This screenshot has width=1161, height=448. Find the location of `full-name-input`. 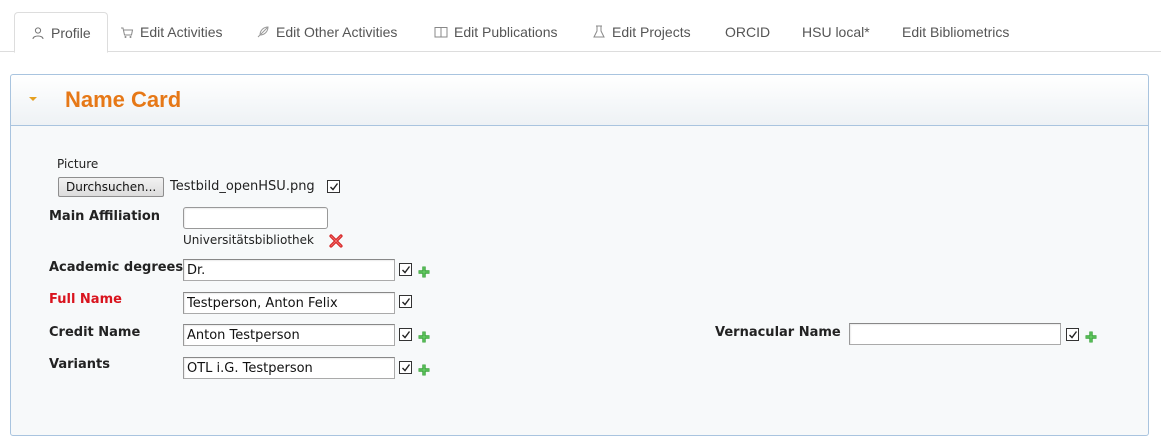

full-name-input is located at coordinates (289, 303).